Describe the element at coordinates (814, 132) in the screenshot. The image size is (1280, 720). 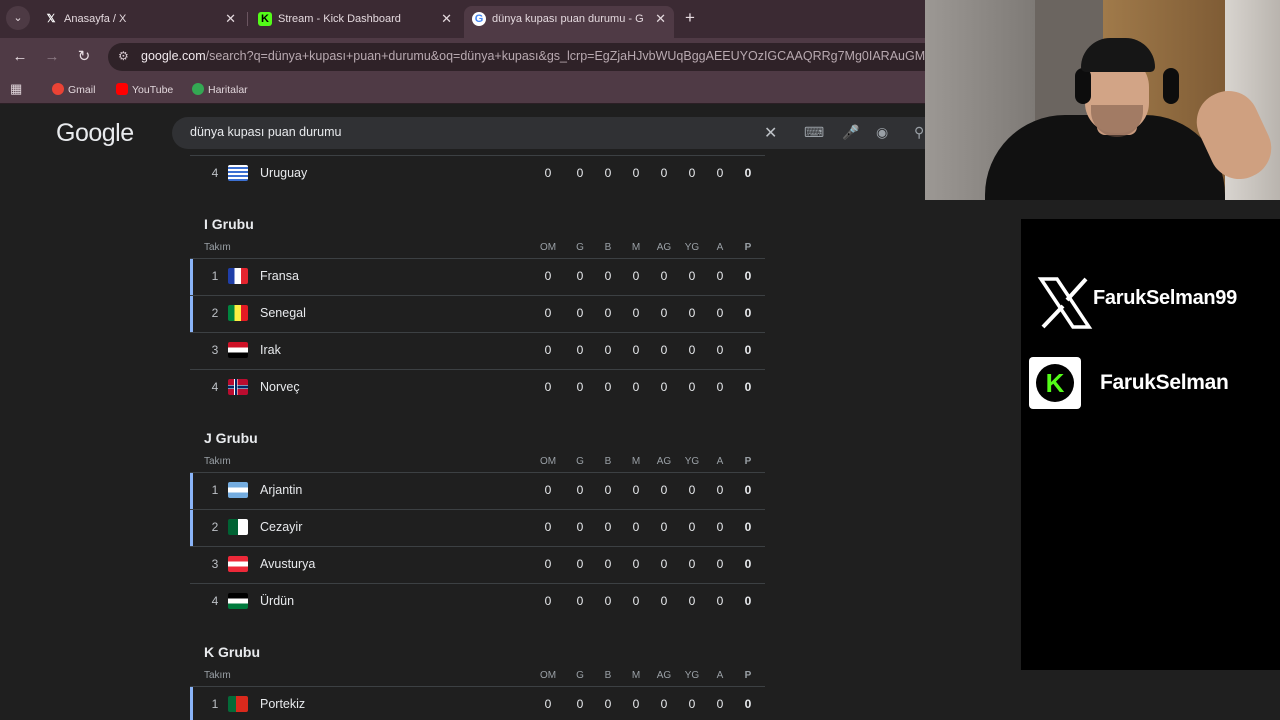
I see `keyboard-icon: ⌨` at that location.